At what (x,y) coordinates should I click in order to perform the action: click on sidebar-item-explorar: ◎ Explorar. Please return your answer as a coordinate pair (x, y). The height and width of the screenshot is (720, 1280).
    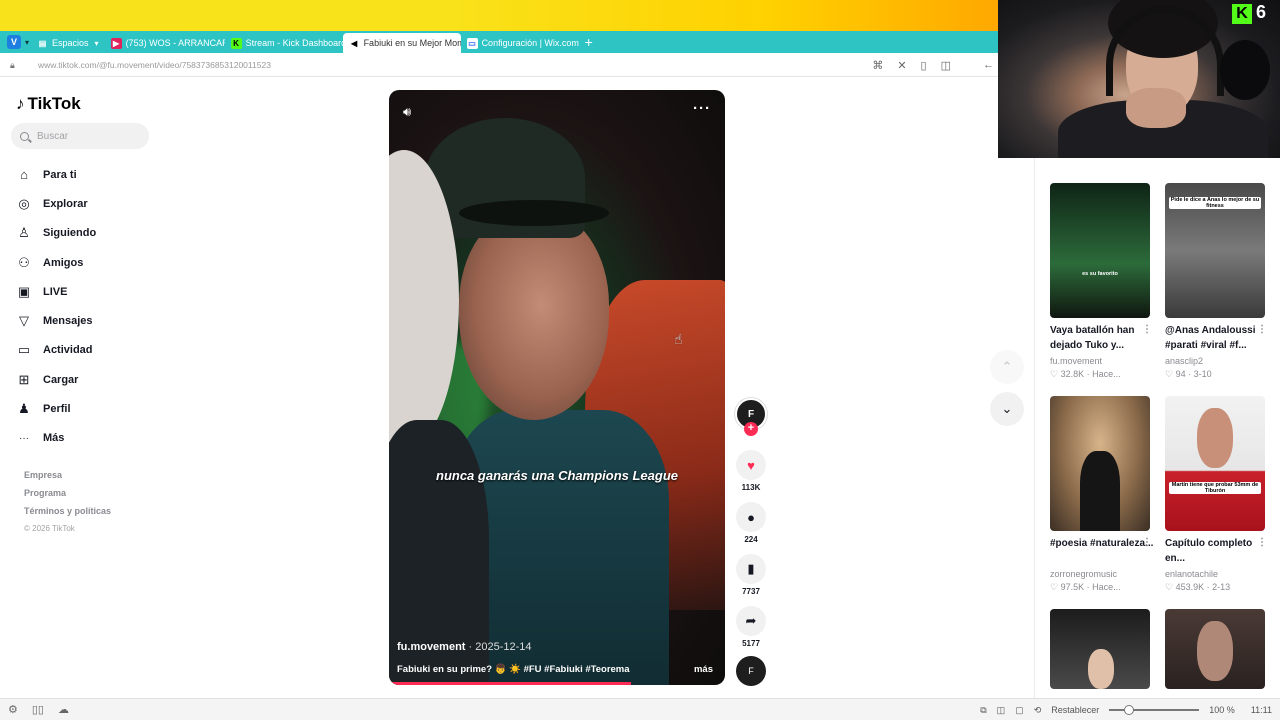
    Looking at the image, I should click on (56, 203).